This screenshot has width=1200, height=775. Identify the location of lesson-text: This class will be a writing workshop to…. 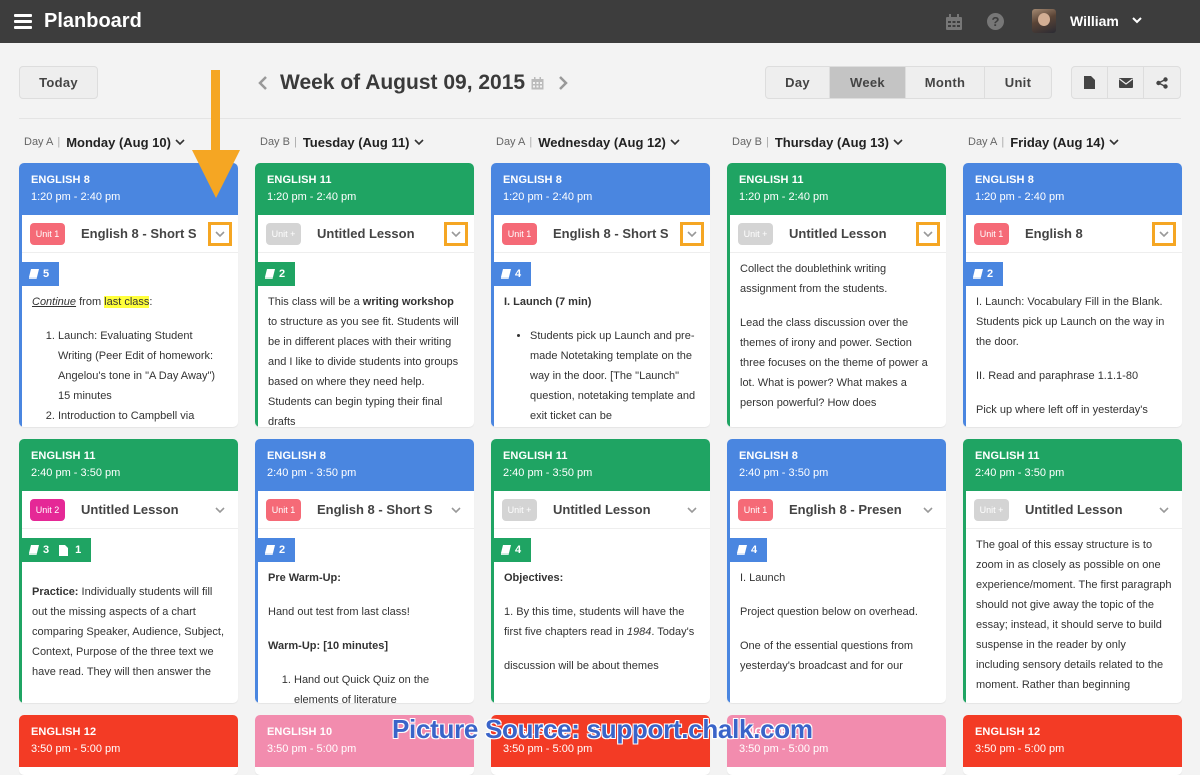
(366, 356).